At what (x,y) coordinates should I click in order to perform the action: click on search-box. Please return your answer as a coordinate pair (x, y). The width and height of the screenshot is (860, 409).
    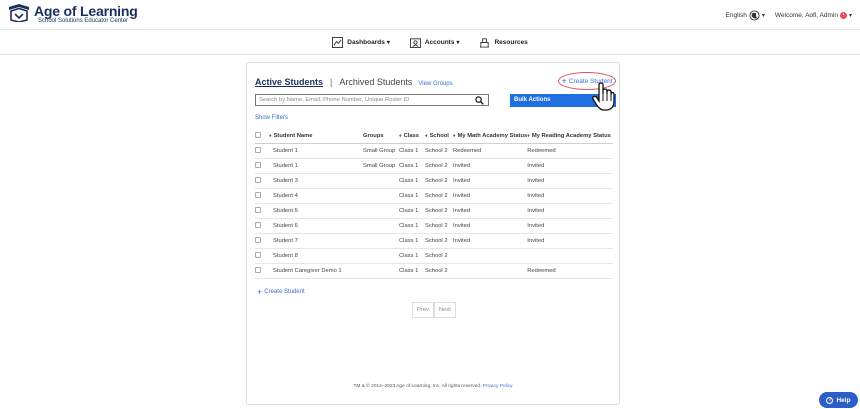
    Looking at the image, I should click on (372, 100).